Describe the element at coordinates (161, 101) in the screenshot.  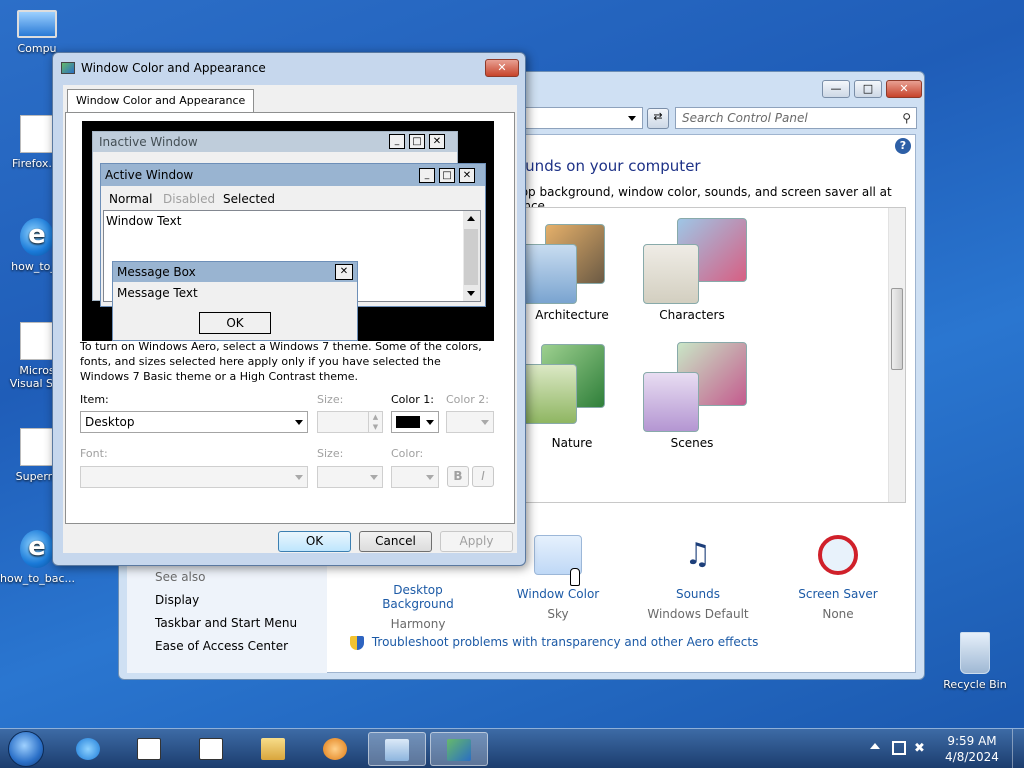
I see `tab-window-color: Window Color and Appearance` at that location.